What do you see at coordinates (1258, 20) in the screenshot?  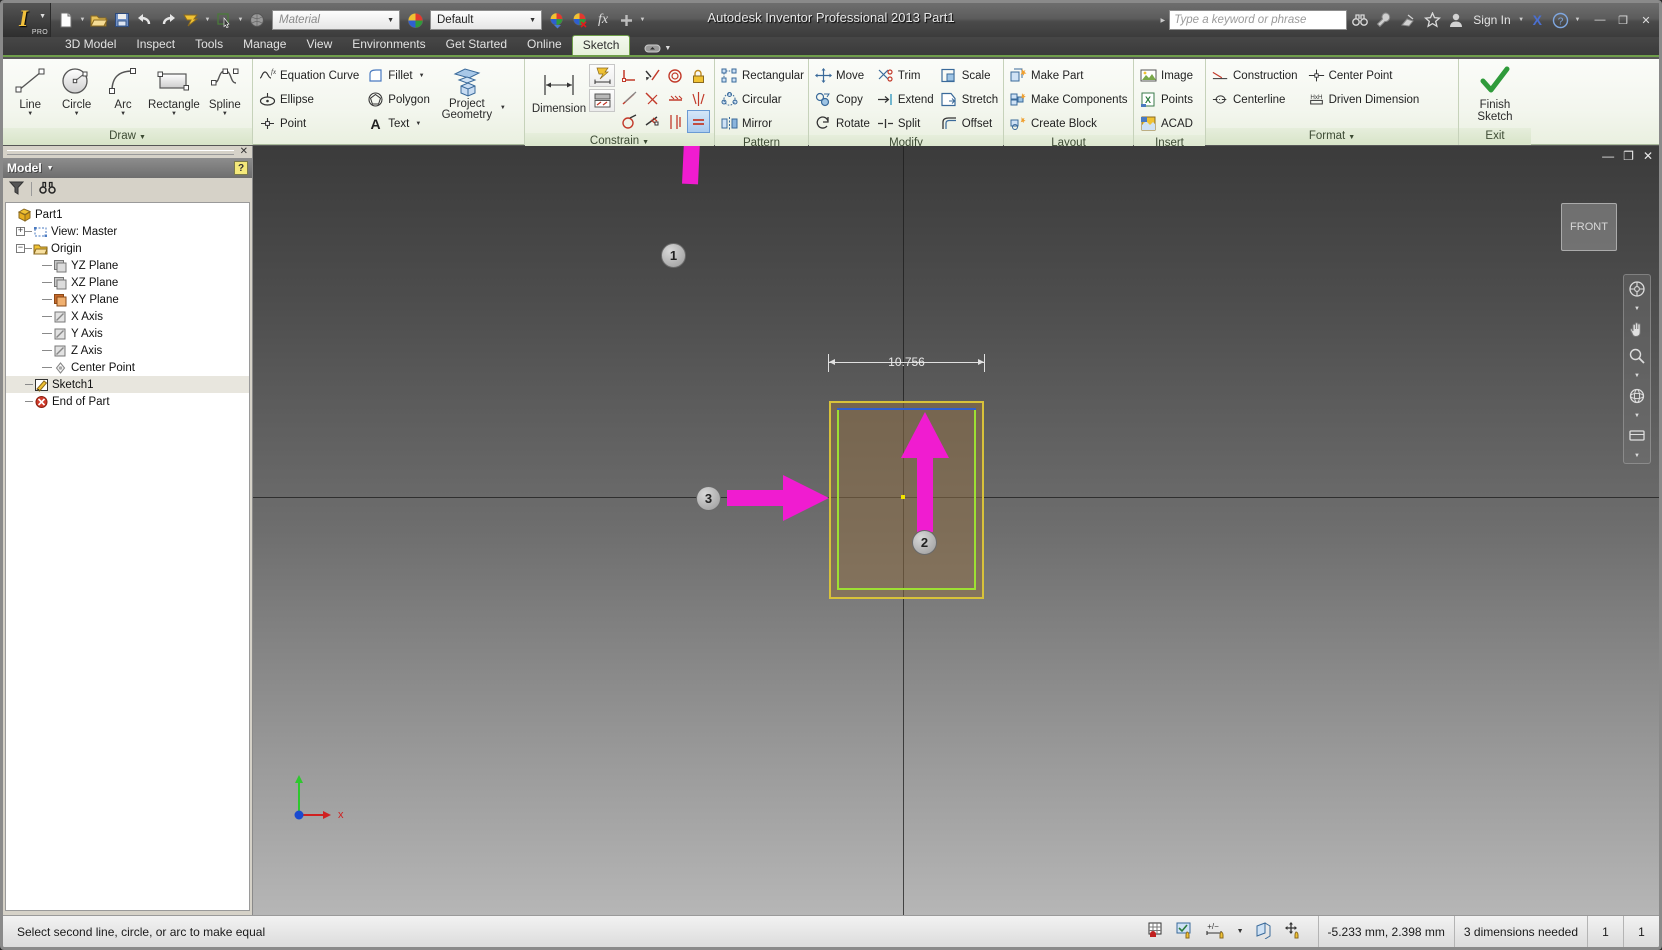 I see `search-input: Type a keyword or phrase` at bounding box center [1258, 20].